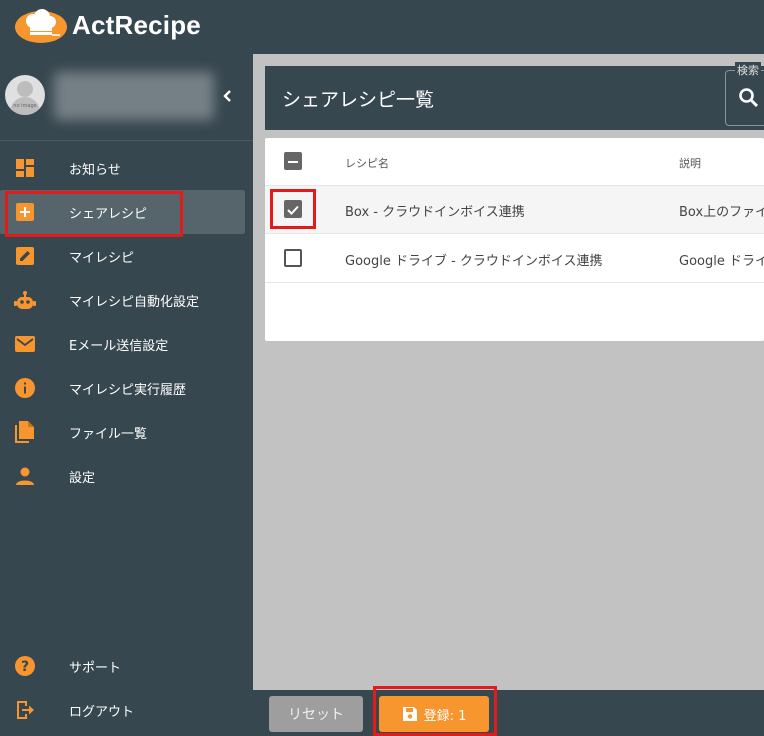  Describe the element at coordinates (102, 258) in the screenshot. I see `sidebar-item-label: マイレシピ` at that location.